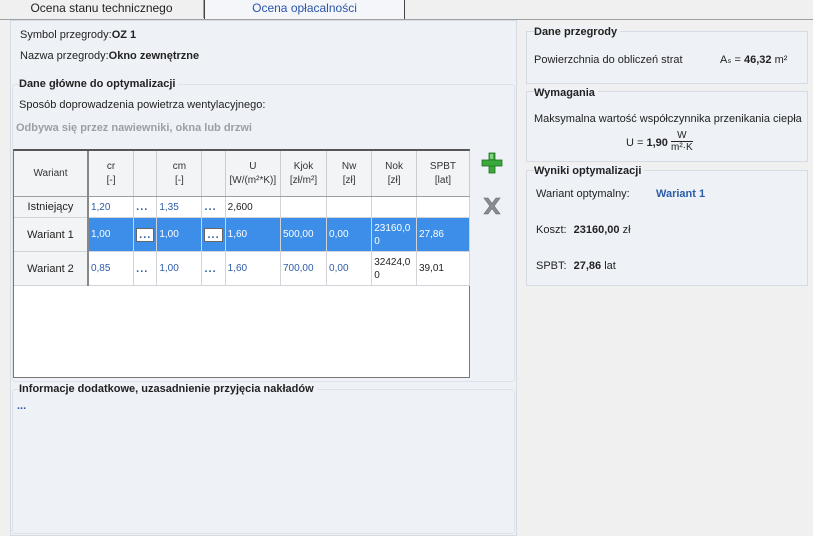 The height and width of the screenshot is (536, 813). I want to click on req-unit: W m²·K, so click(682, 141).